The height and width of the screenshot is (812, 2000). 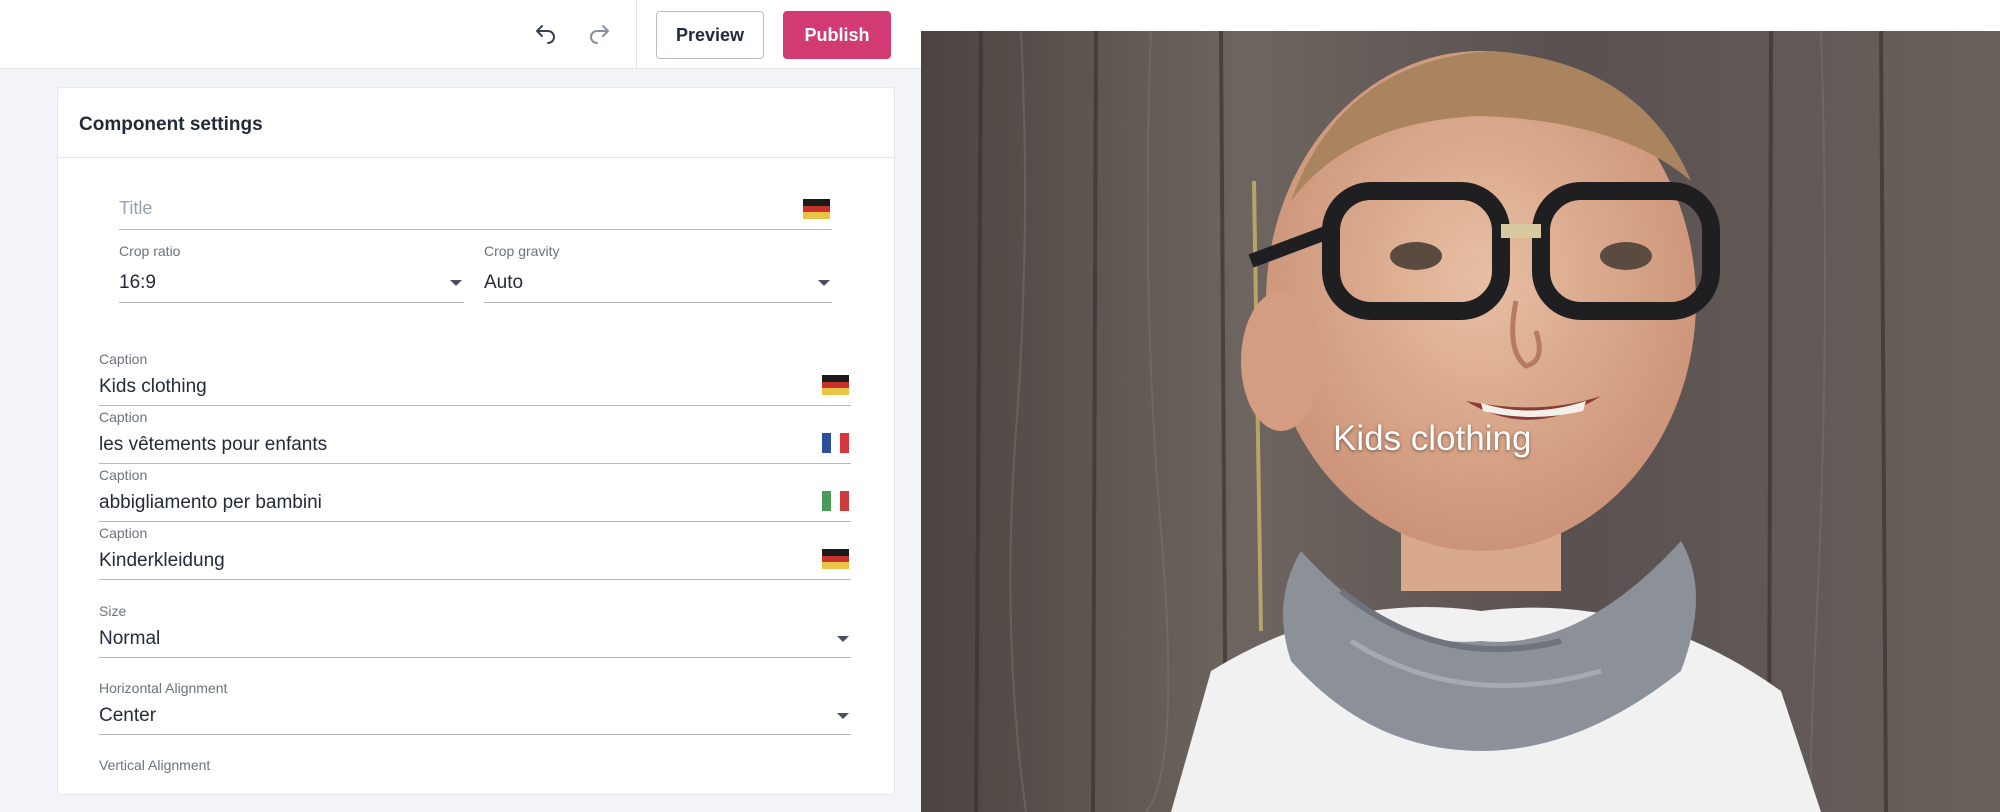 What do you see at coordinates (136, 208) in the screenshot?
I see `title-placeholder: Title` at bounding box center [136, 208].